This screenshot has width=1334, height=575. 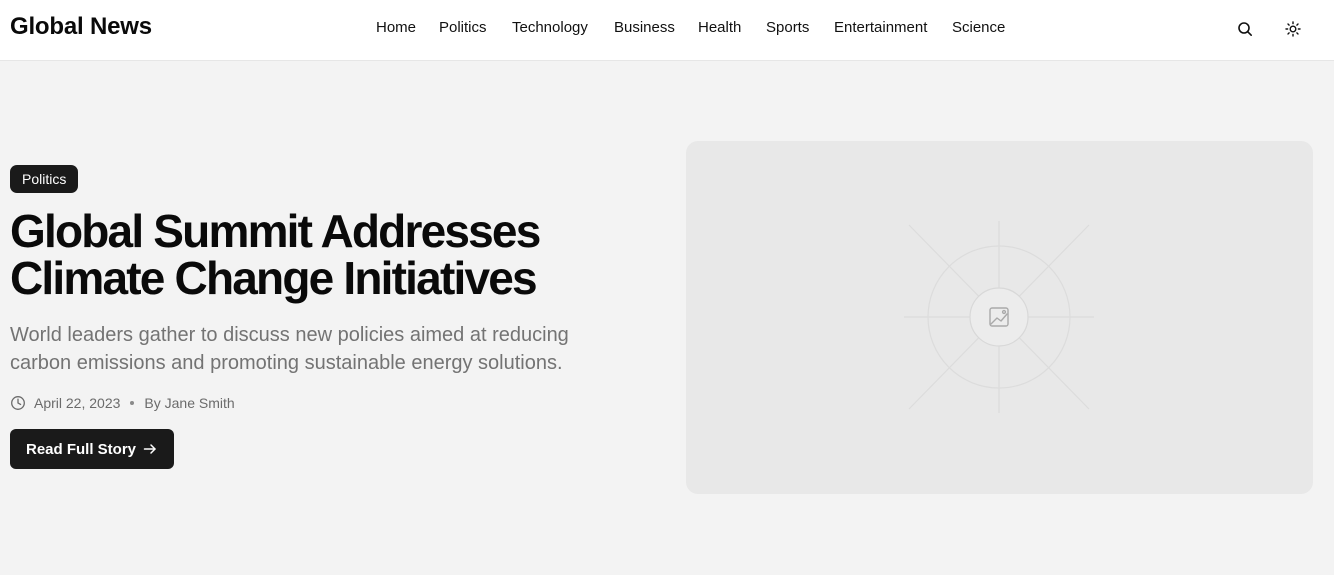 What do you see at coordinates (275, 231) in the screenshot?
I see `hero-title-line-1: Global Summit Addresses` at bounding box center [275, 231].